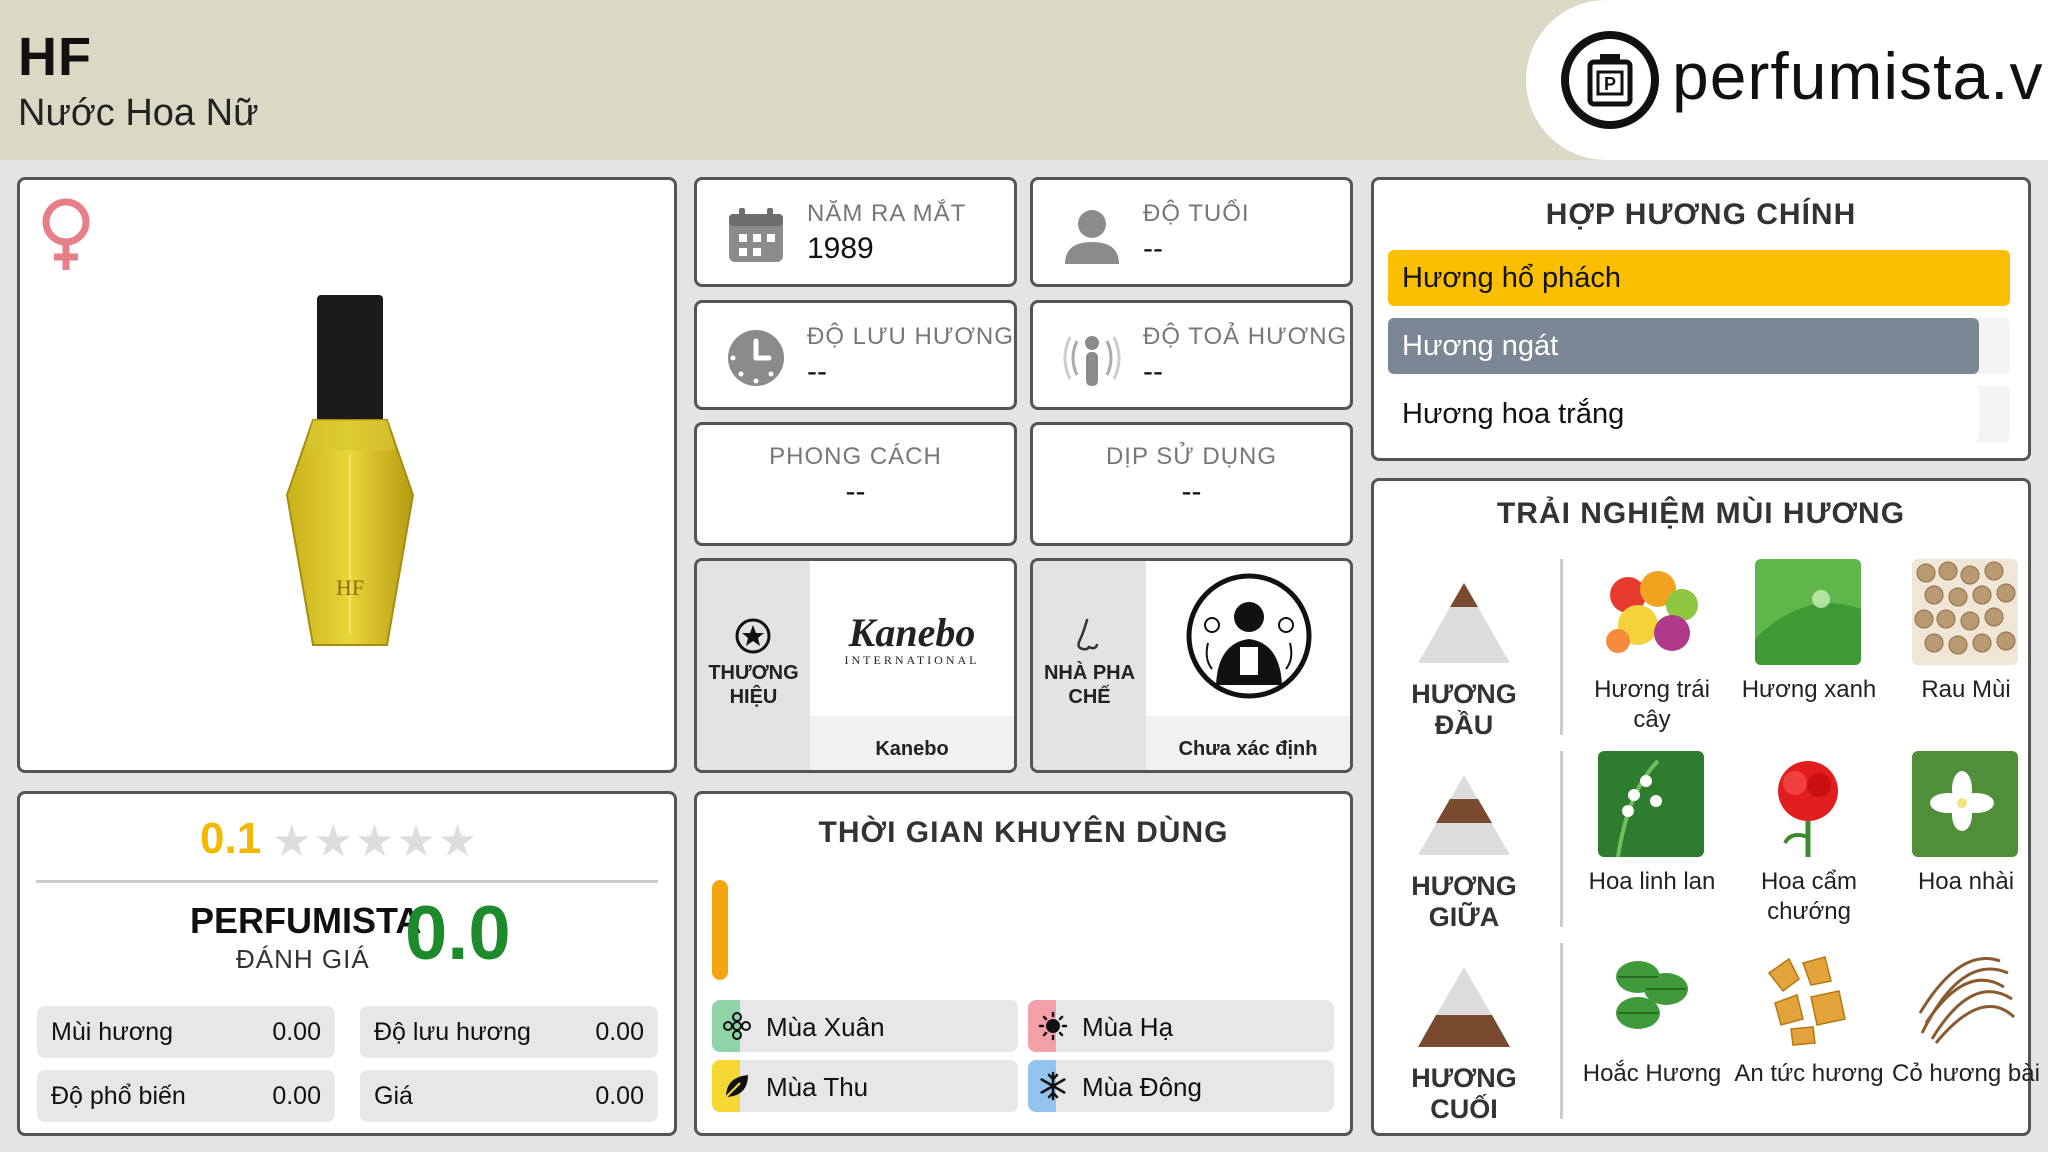 The width and height of the screenshot is (2048, 1152). Describe the element at coordinates (1701, 513) in the screenshot. I see `scent-notes-title: TRẢI NGHIỆM MÙI HƯƠNG` at that location.